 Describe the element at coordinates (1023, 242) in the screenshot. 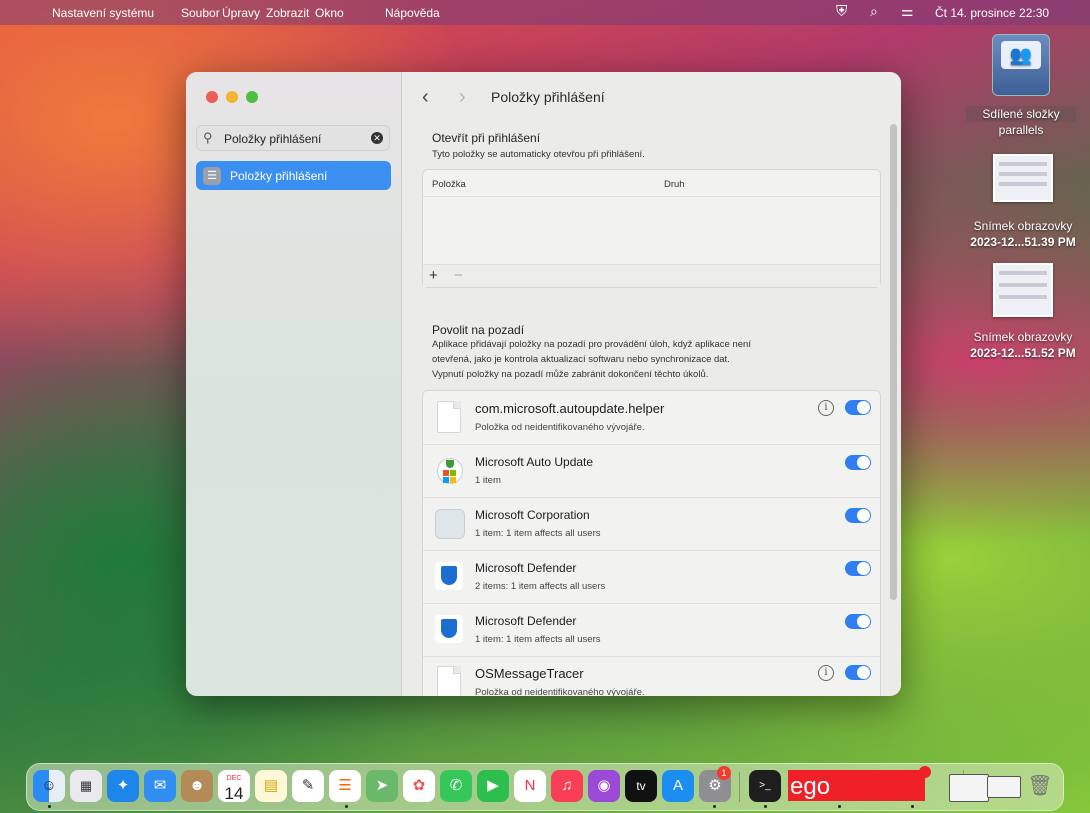

I see `desktop-icon-label: 2023-12...51.39 PM` at that location.